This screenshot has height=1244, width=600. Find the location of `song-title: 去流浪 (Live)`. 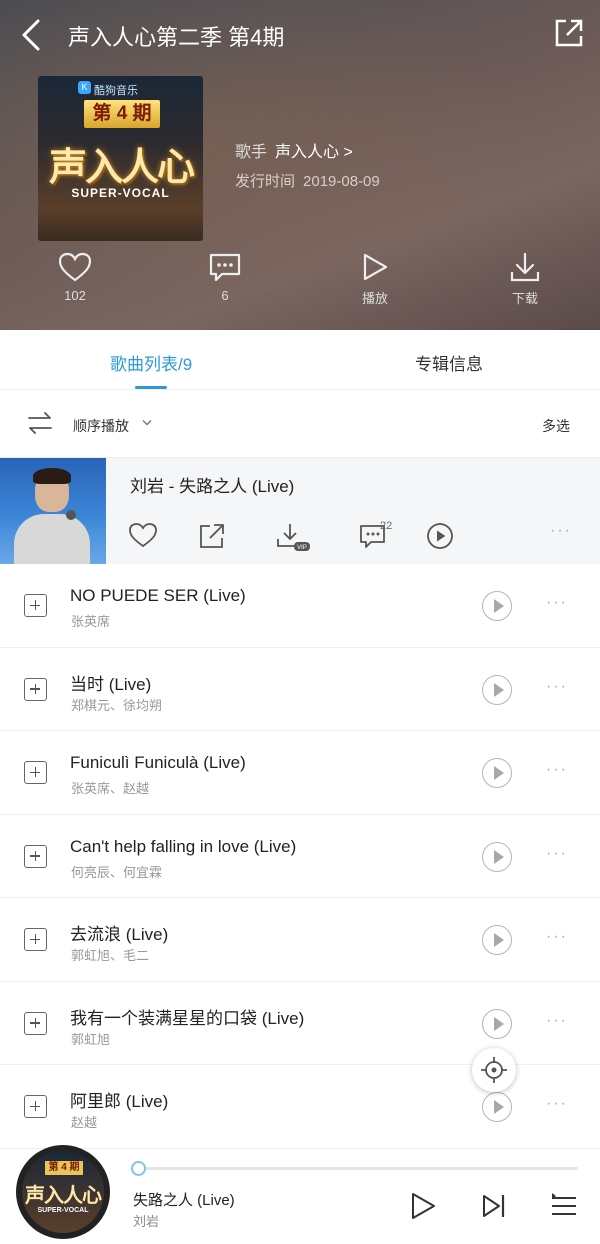

song-title: 去流浪 (Live) is located at coordinates (119, 934).